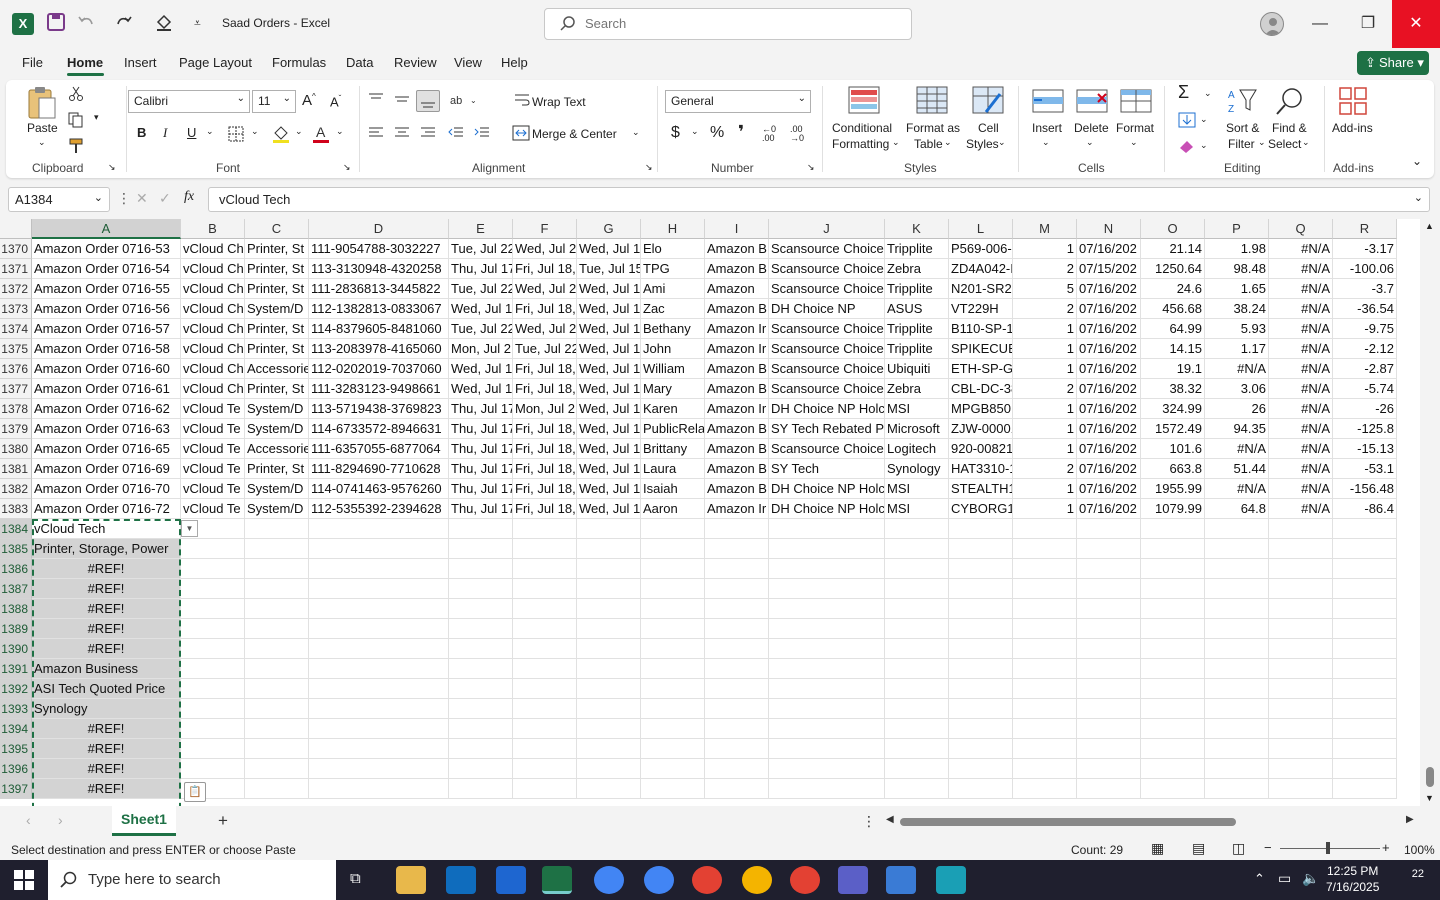 The height and width of the screenshot is (900, 1440). Describe the element at coordinates (16, 649) in the screenshot. I see `row-header: 1390` at that location.